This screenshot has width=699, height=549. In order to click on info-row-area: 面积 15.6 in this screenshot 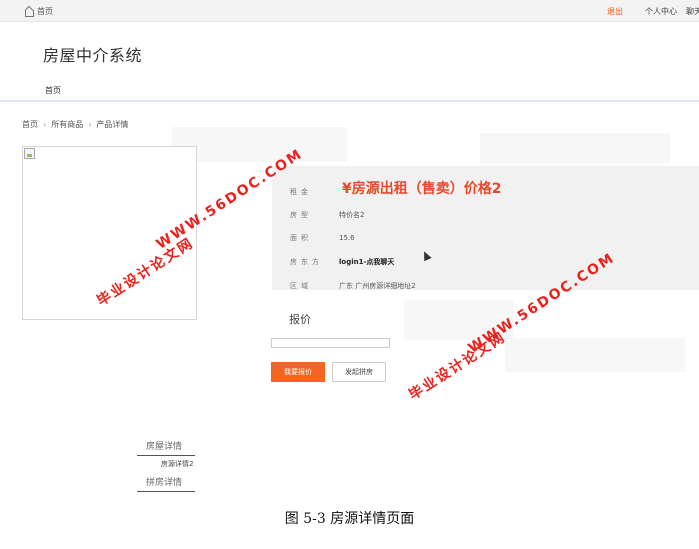, I will do `click(322, 238)`.